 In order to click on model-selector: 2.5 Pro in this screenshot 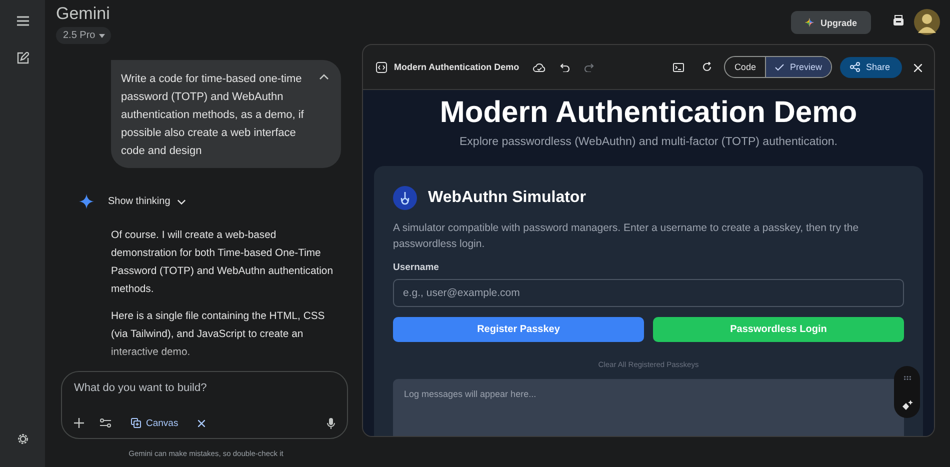, I will do `click(84, 35)`.